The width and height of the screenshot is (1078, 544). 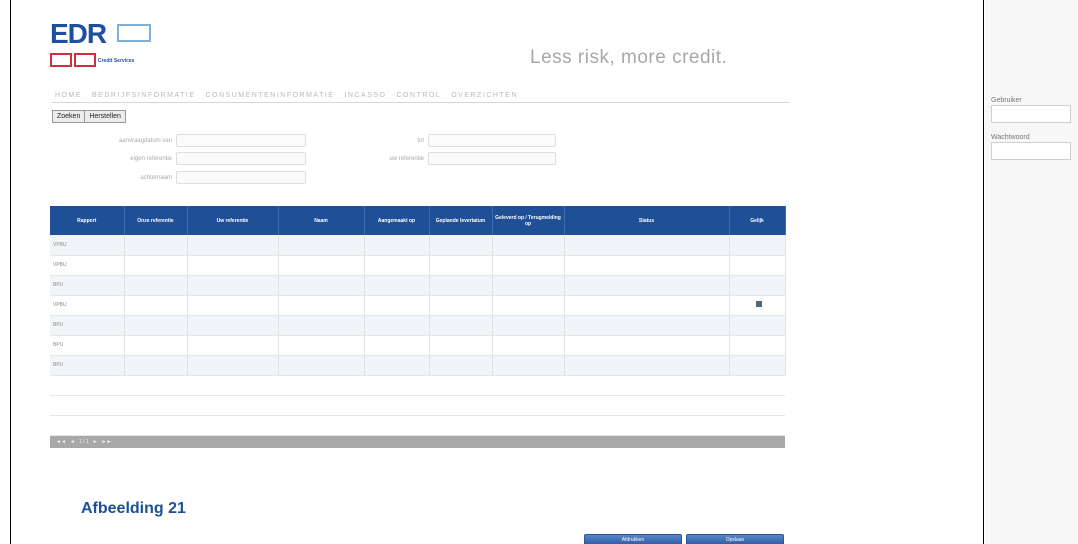 I want to click on table-pager: ◄◄ ◄ 1 / 1 ► ►►, so click(x=417, y=441).